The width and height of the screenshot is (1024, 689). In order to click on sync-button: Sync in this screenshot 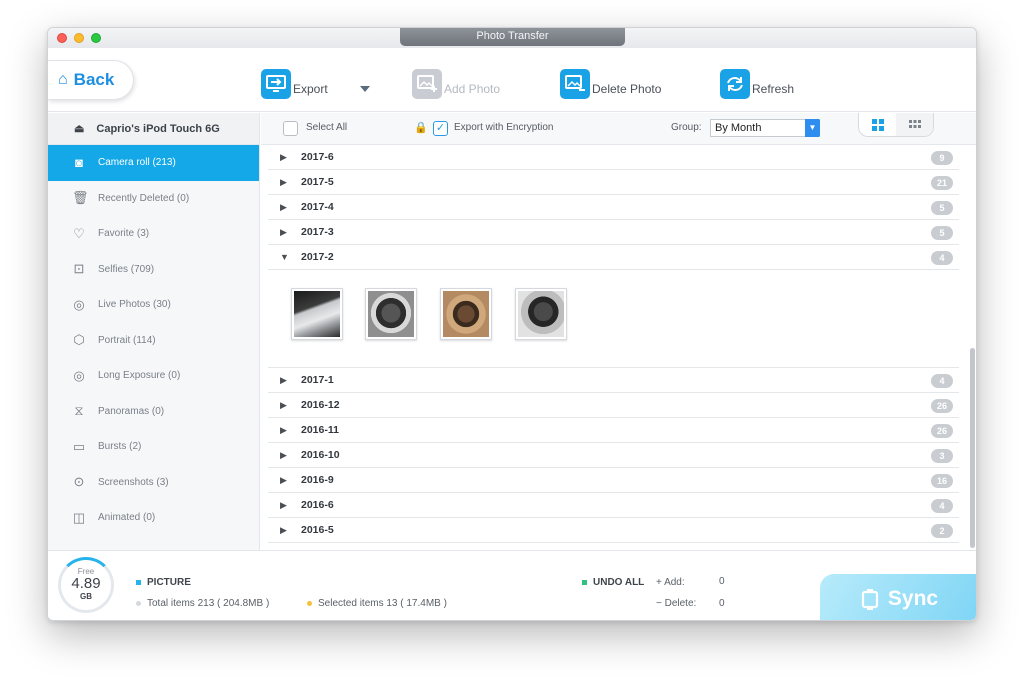, I will do `click(898, 597)`.